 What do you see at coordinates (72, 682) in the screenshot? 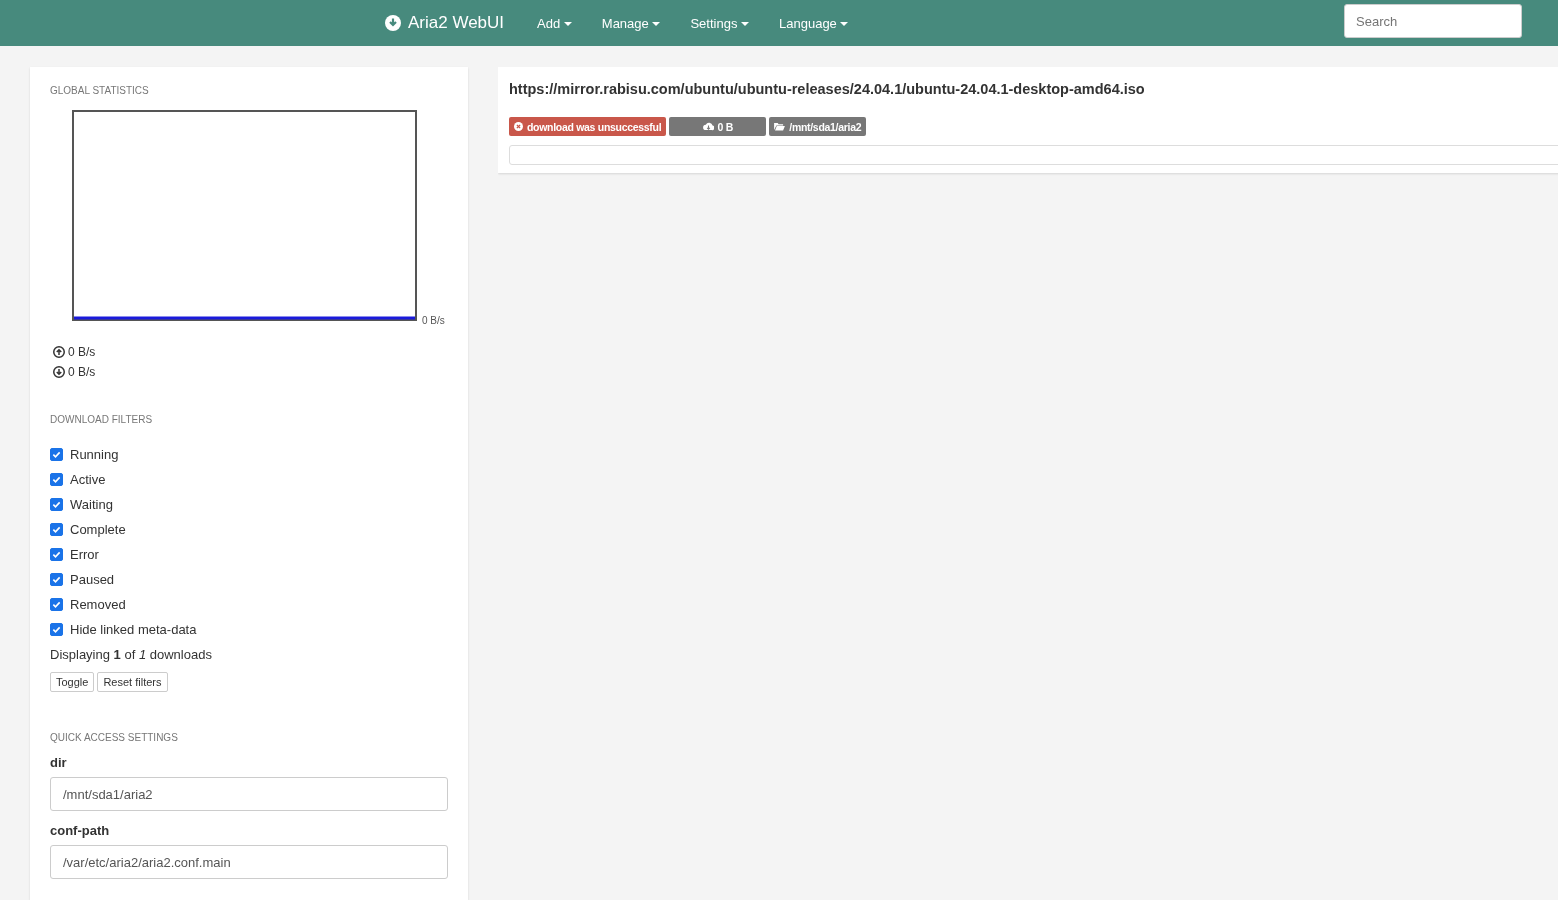
I see `filter-button: Toggle` at bounding box center [72, 682].